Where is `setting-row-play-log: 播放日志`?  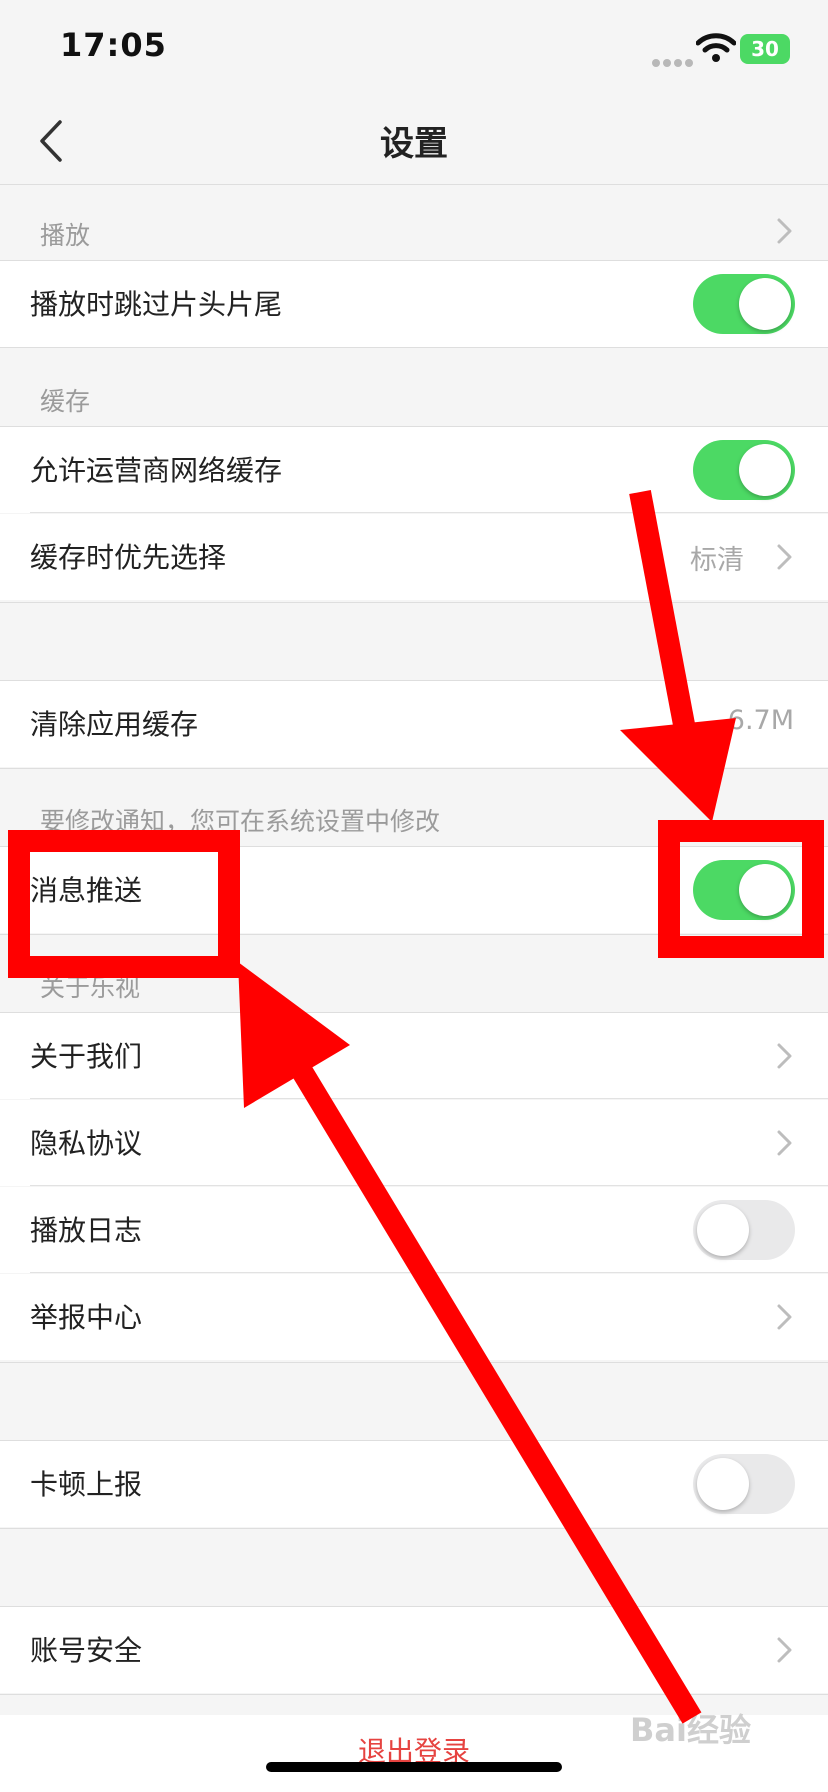
setting-row-play-log: 播放日志 is located at coordinates (414, 1230).